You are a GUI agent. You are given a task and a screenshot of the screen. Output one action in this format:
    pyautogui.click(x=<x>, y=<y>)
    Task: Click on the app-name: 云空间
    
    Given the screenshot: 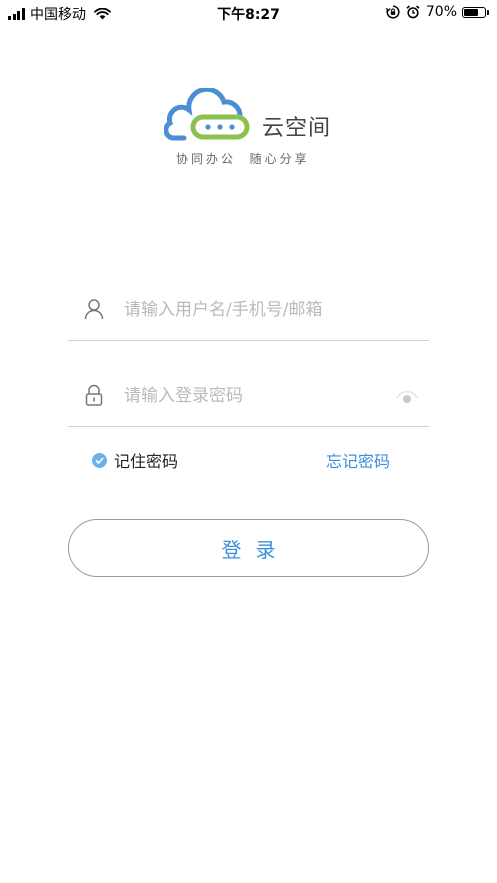 What is the action you would take?
    pyautogui.click(x=297, y=128)
    